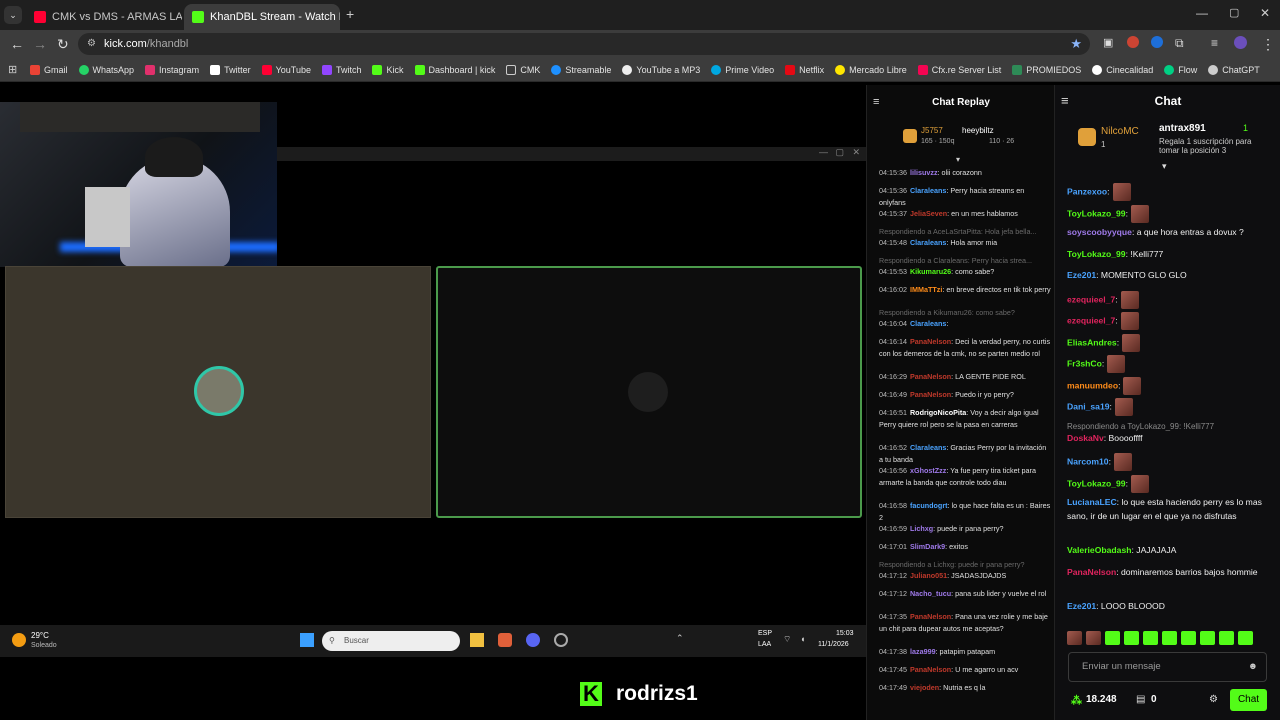 This screenshot has width=1280, height=720. What do you see at coordinates (930, 271) in the screenshot?
I see `username: Kikumaru26` at bounding box center [930, 271].